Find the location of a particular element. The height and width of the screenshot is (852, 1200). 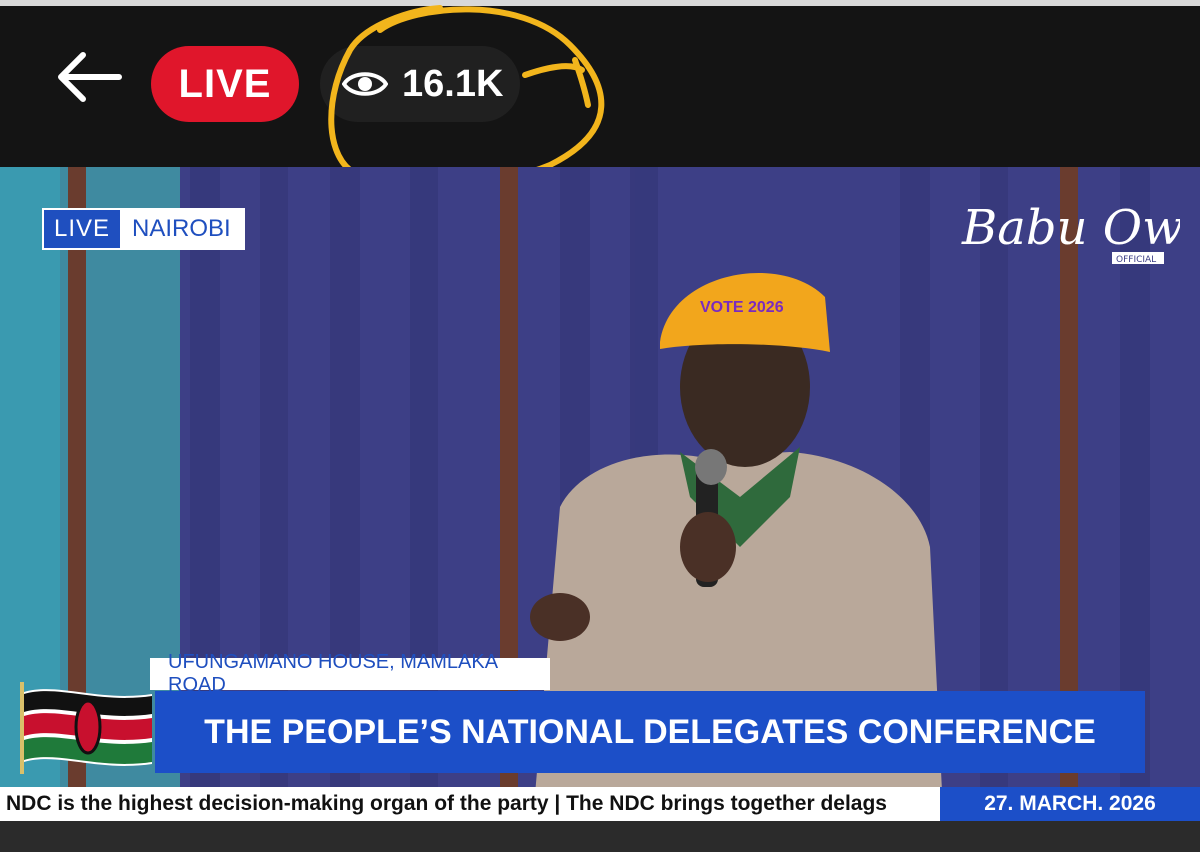

viewer-count: 16.1K is located at coordinates (453, 83).